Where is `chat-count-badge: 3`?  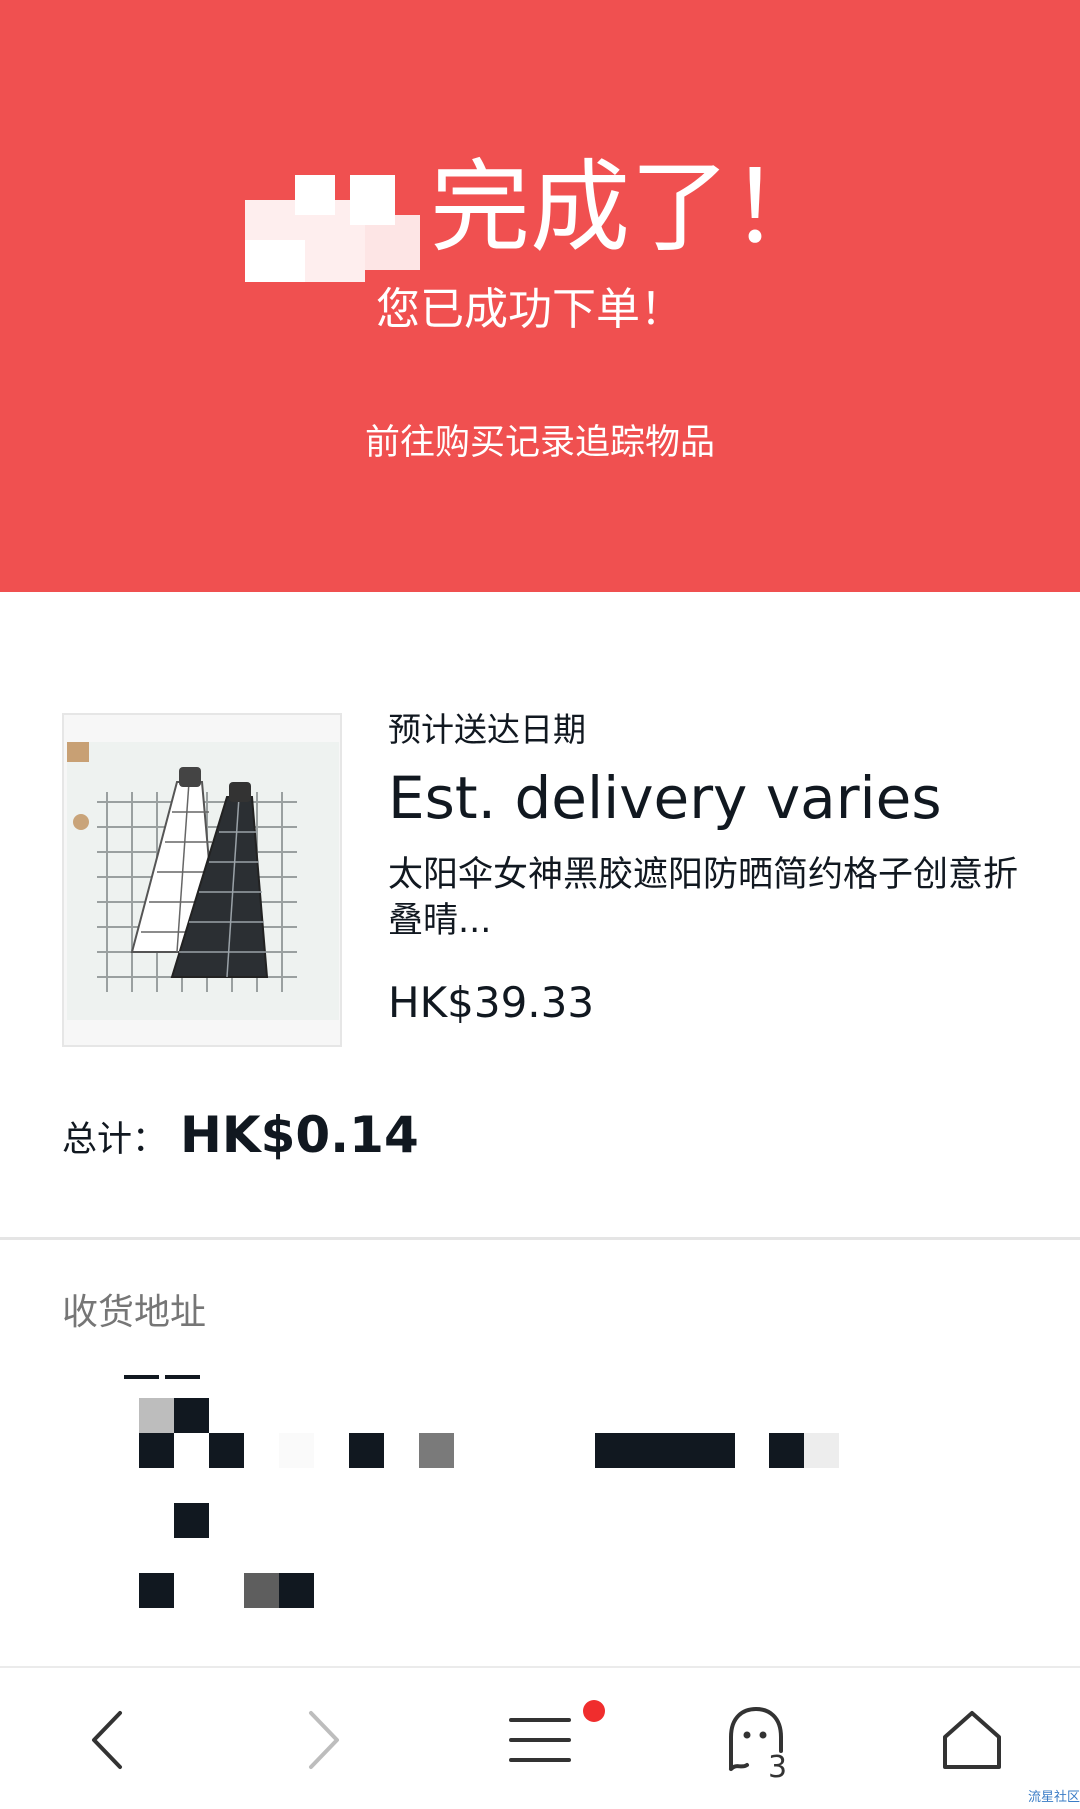
chat-count-badge: 3 is located at coordinates (778, 1767).